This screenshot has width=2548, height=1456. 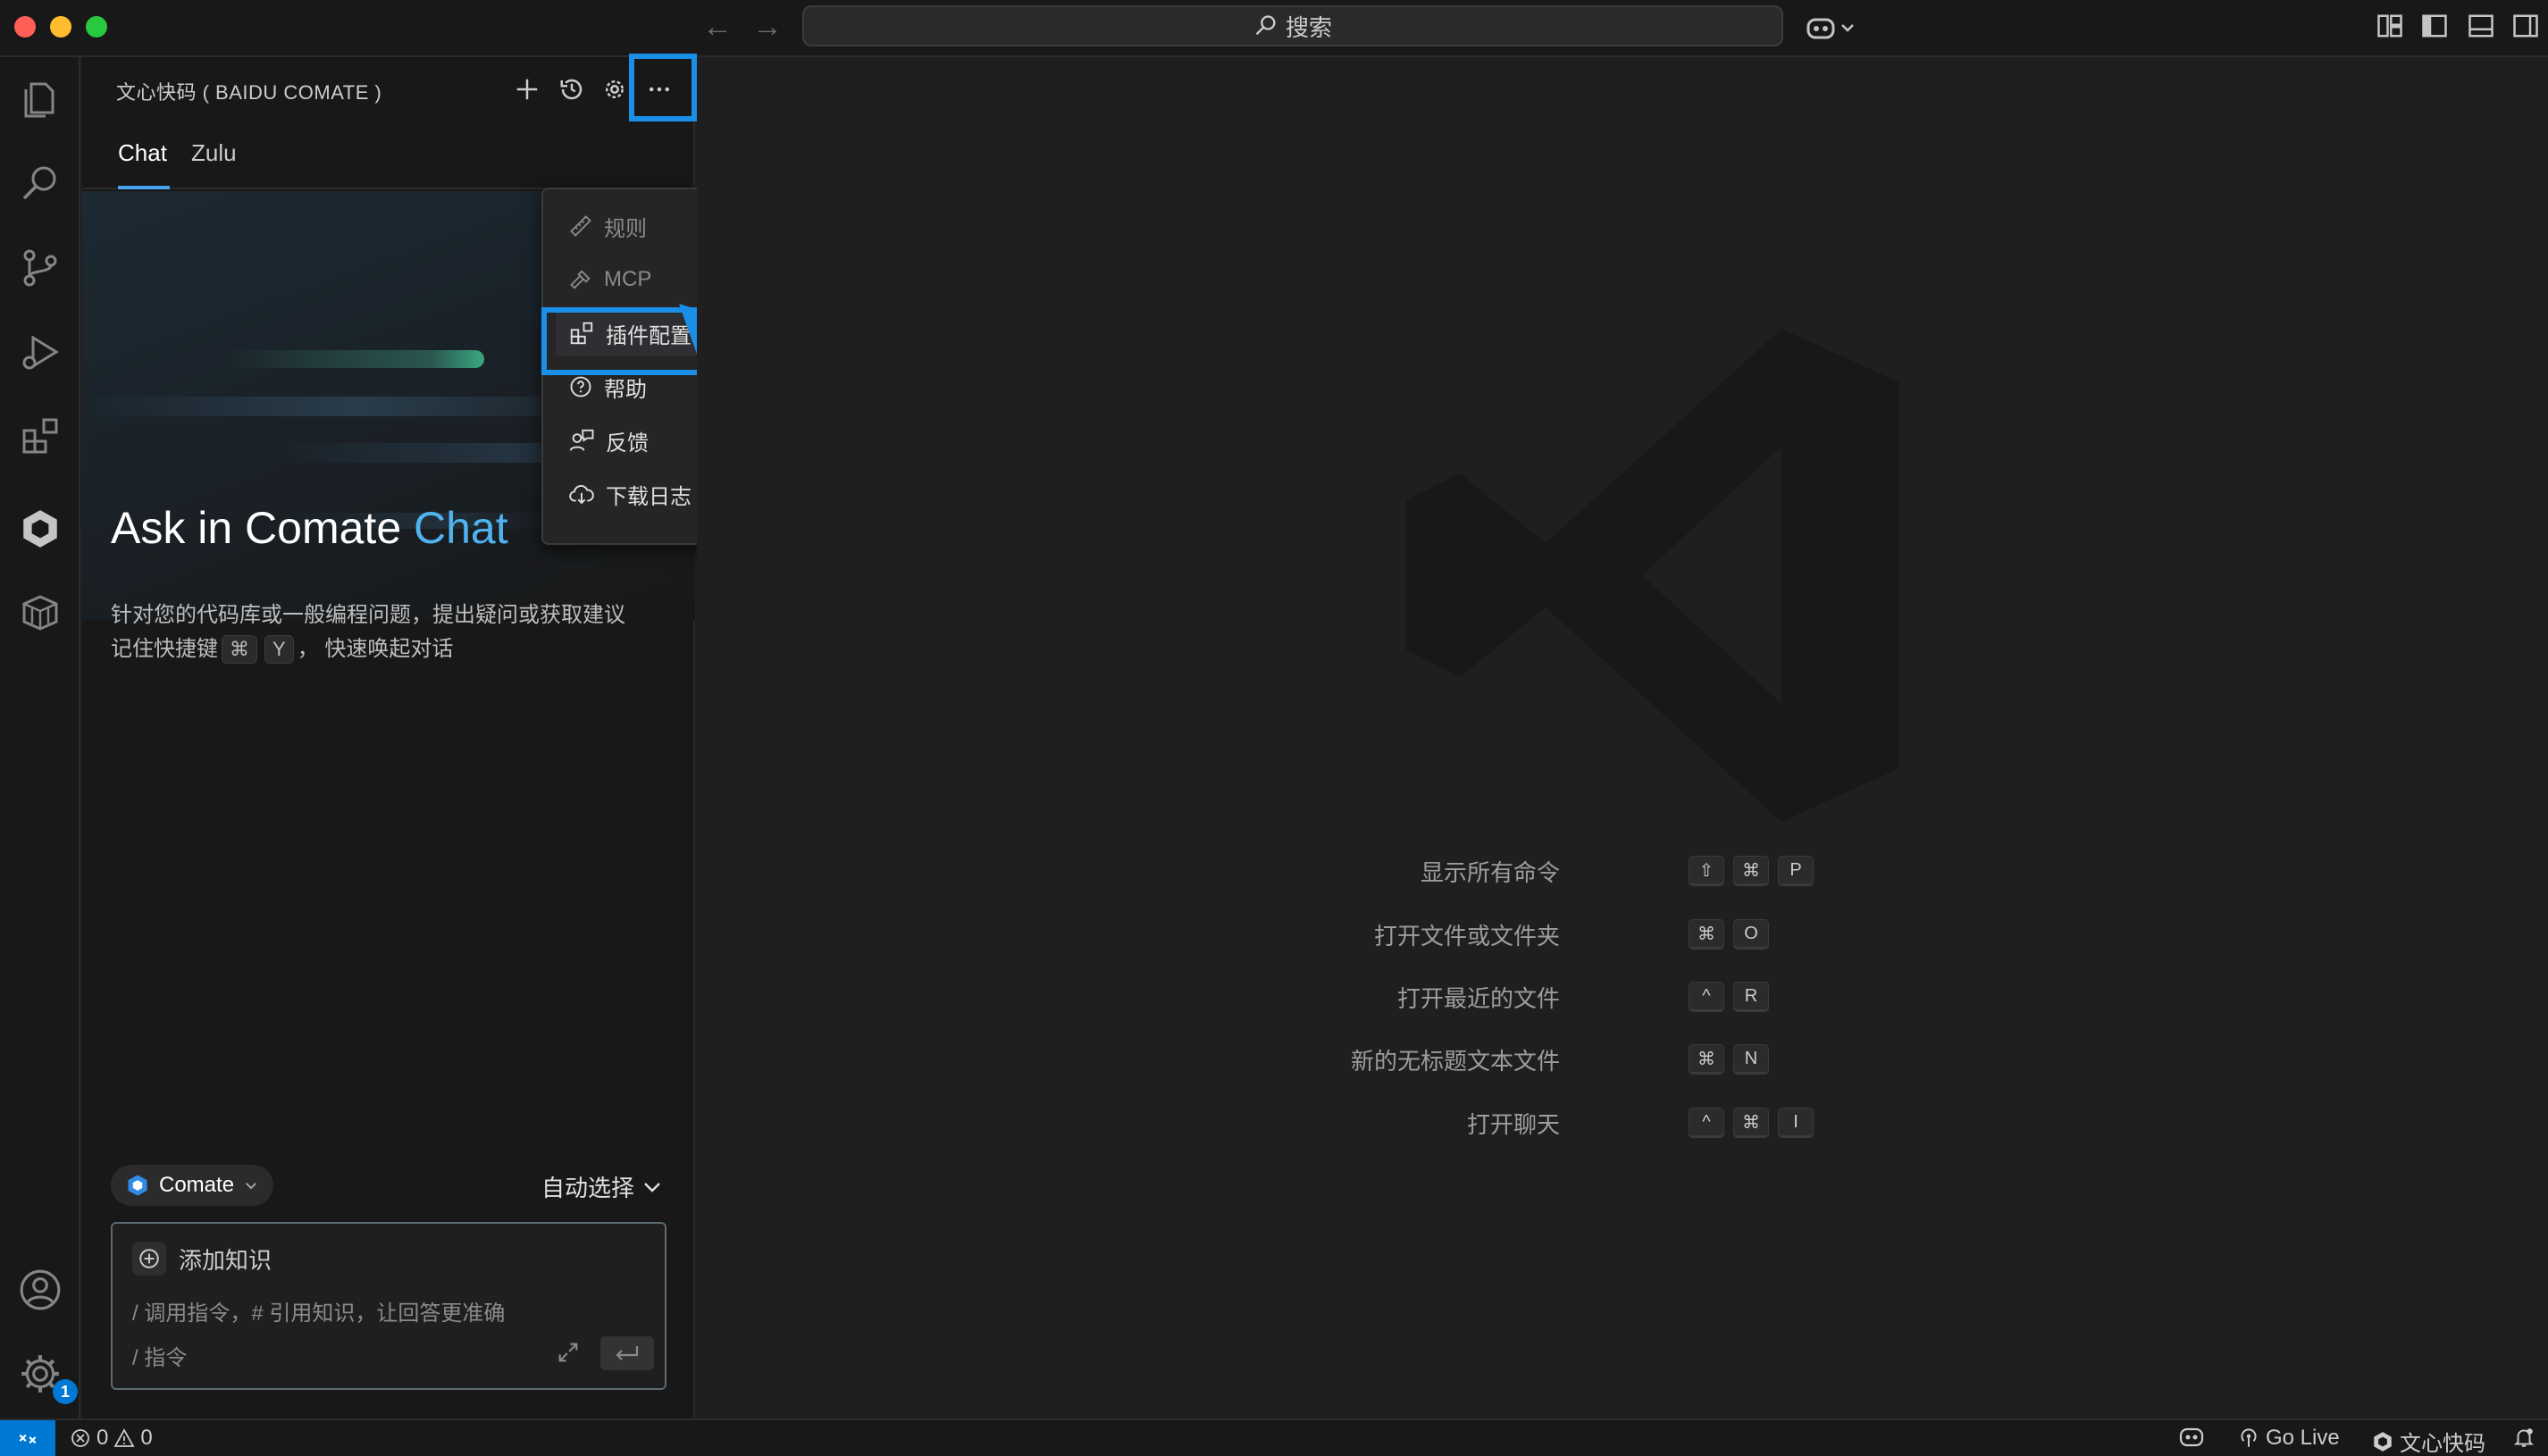 I want to click on chat-input-box: 添加知识 / 调用指令，# 引用知识，让回答更准确 / 指令, so click(x=388, y=1306).